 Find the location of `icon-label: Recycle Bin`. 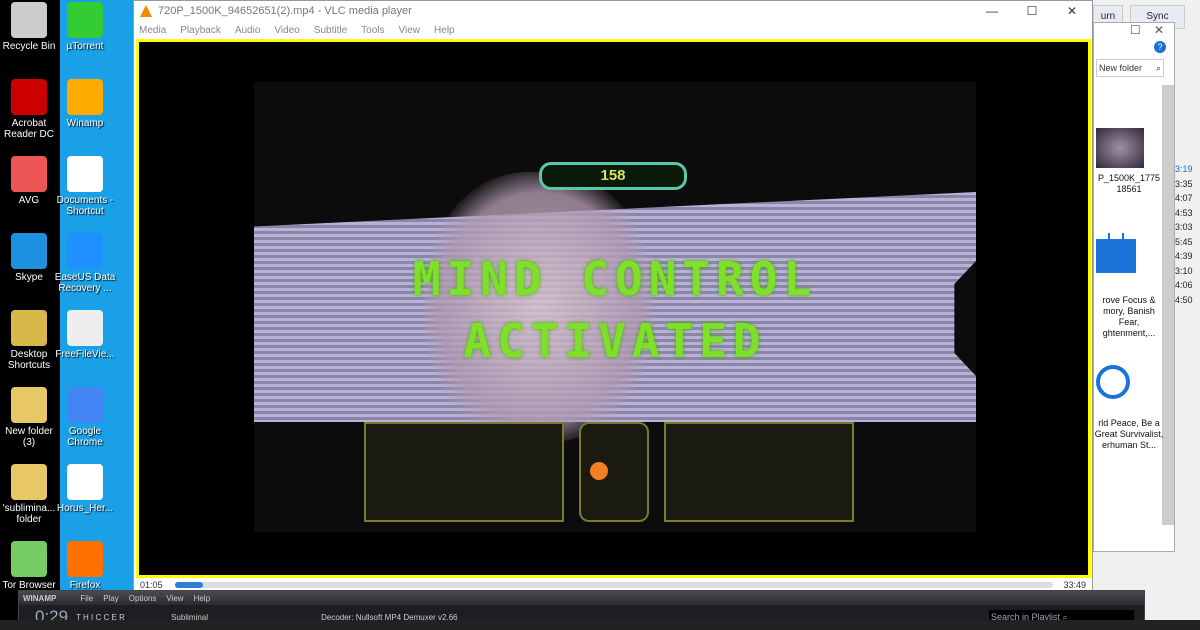

icon-label: Recycle Bin is located at coordinates (29, 46).